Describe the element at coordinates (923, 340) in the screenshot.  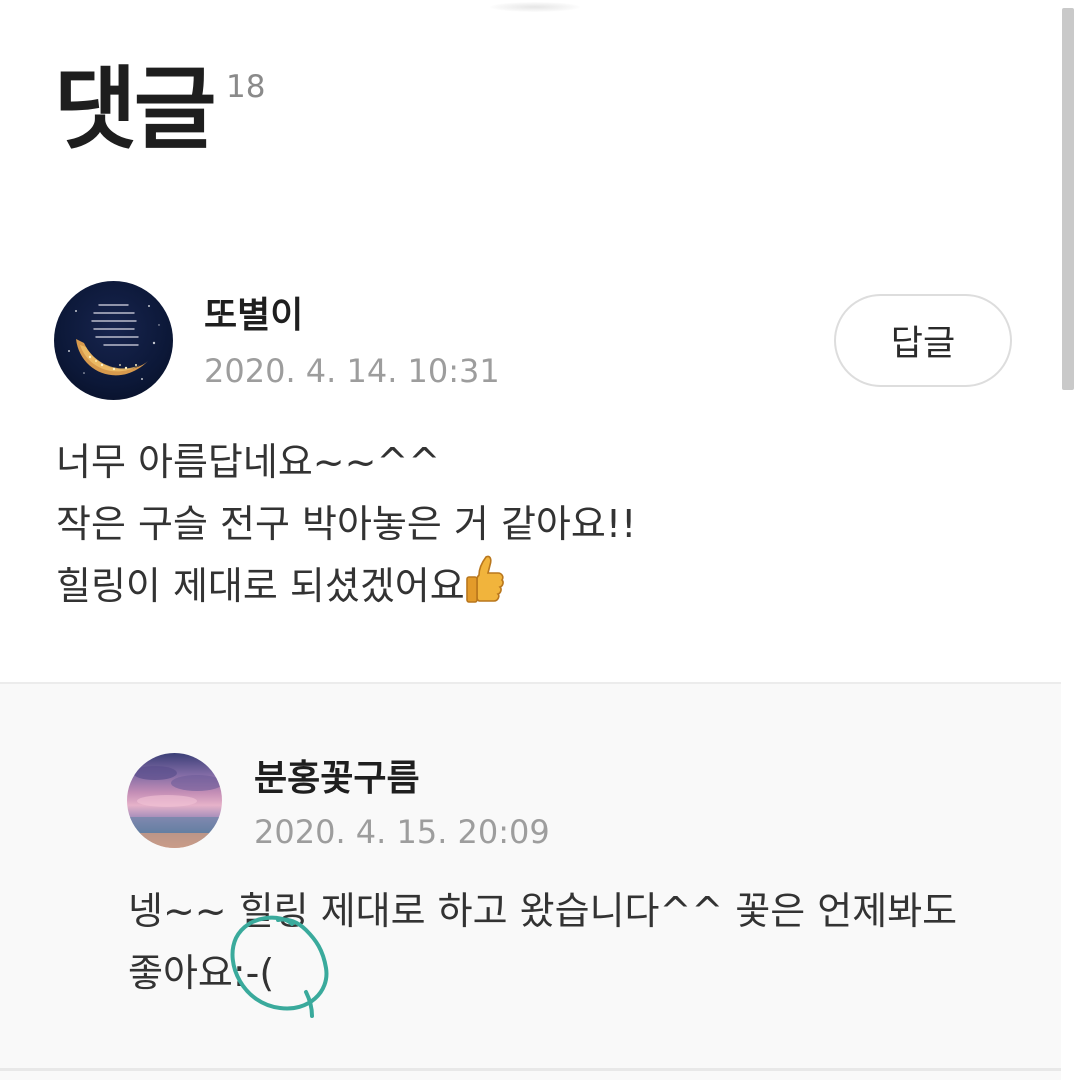
I see `reply-button: 답글` at that location.